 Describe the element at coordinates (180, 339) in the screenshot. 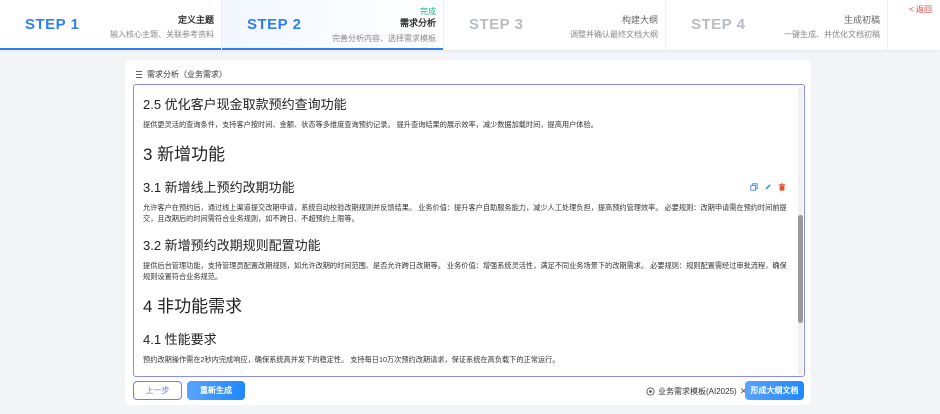

I see `section-heading: 4.1 性能要求` at that location.